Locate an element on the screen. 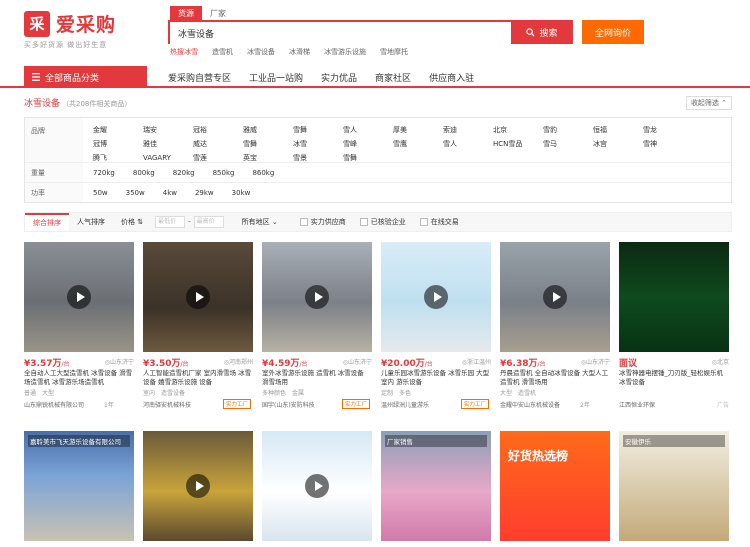 The image size is (750, 547). product-card: 好货热选榜 is located at coordinates (555, 489).